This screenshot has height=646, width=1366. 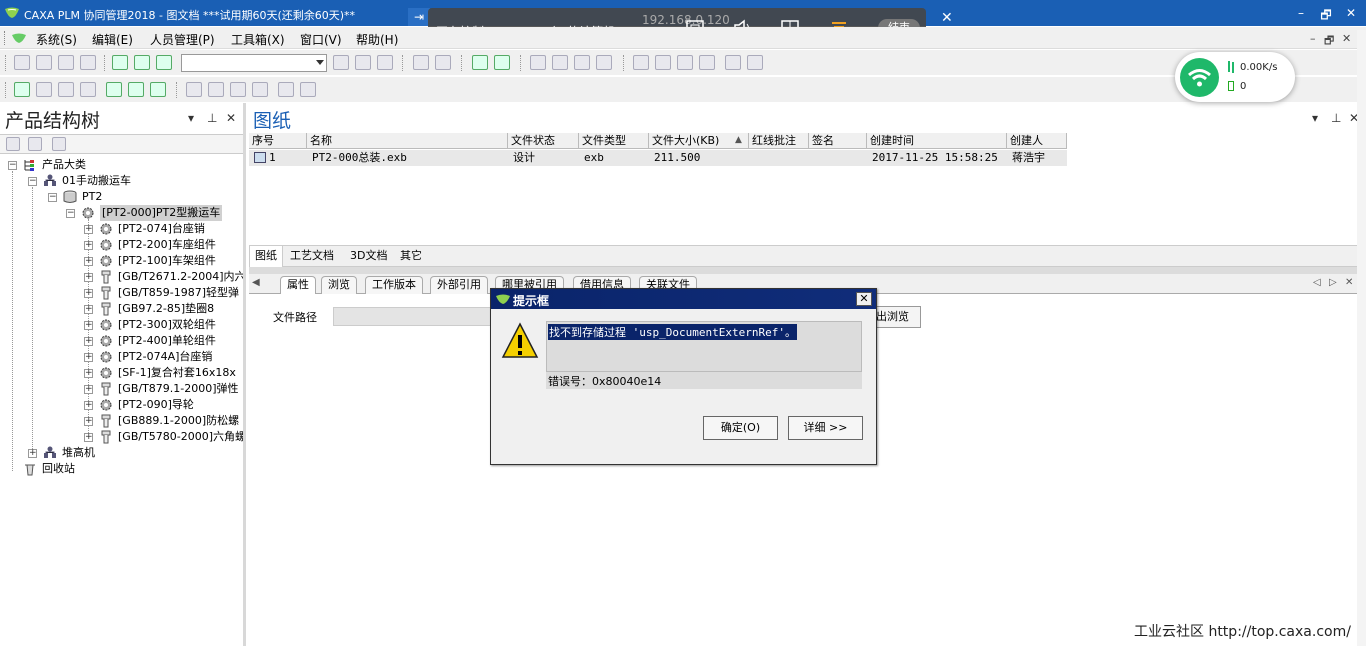 I want to click on tree-node: + [PT2-100]车架组件, so click(x=163, y=261).